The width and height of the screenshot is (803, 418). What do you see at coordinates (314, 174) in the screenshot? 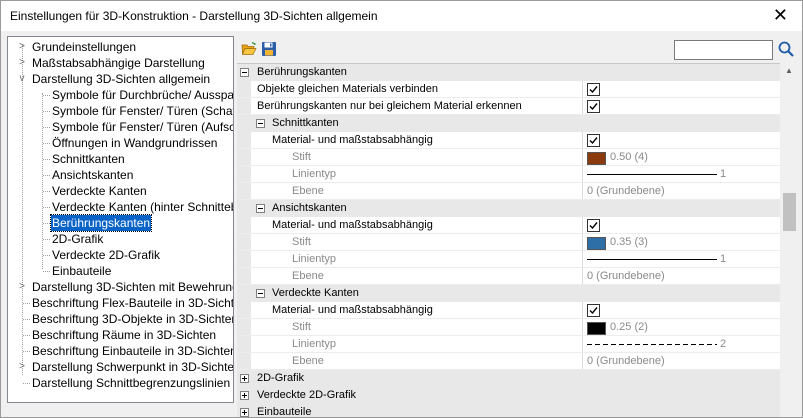
I see `property-label: Linientyp` at bounding box center [314, 174].